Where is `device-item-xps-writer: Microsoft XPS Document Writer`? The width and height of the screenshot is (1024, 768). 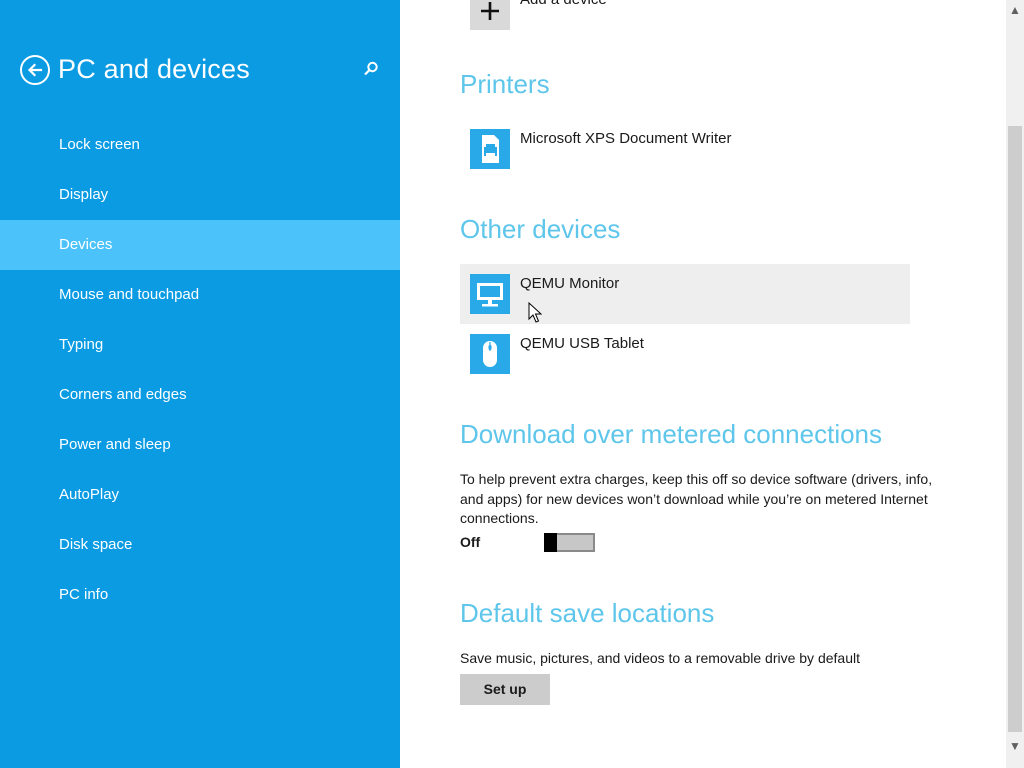
device-item-xps-writer: Microsoft XPS Document Writer is located at coordinates (685, 149).